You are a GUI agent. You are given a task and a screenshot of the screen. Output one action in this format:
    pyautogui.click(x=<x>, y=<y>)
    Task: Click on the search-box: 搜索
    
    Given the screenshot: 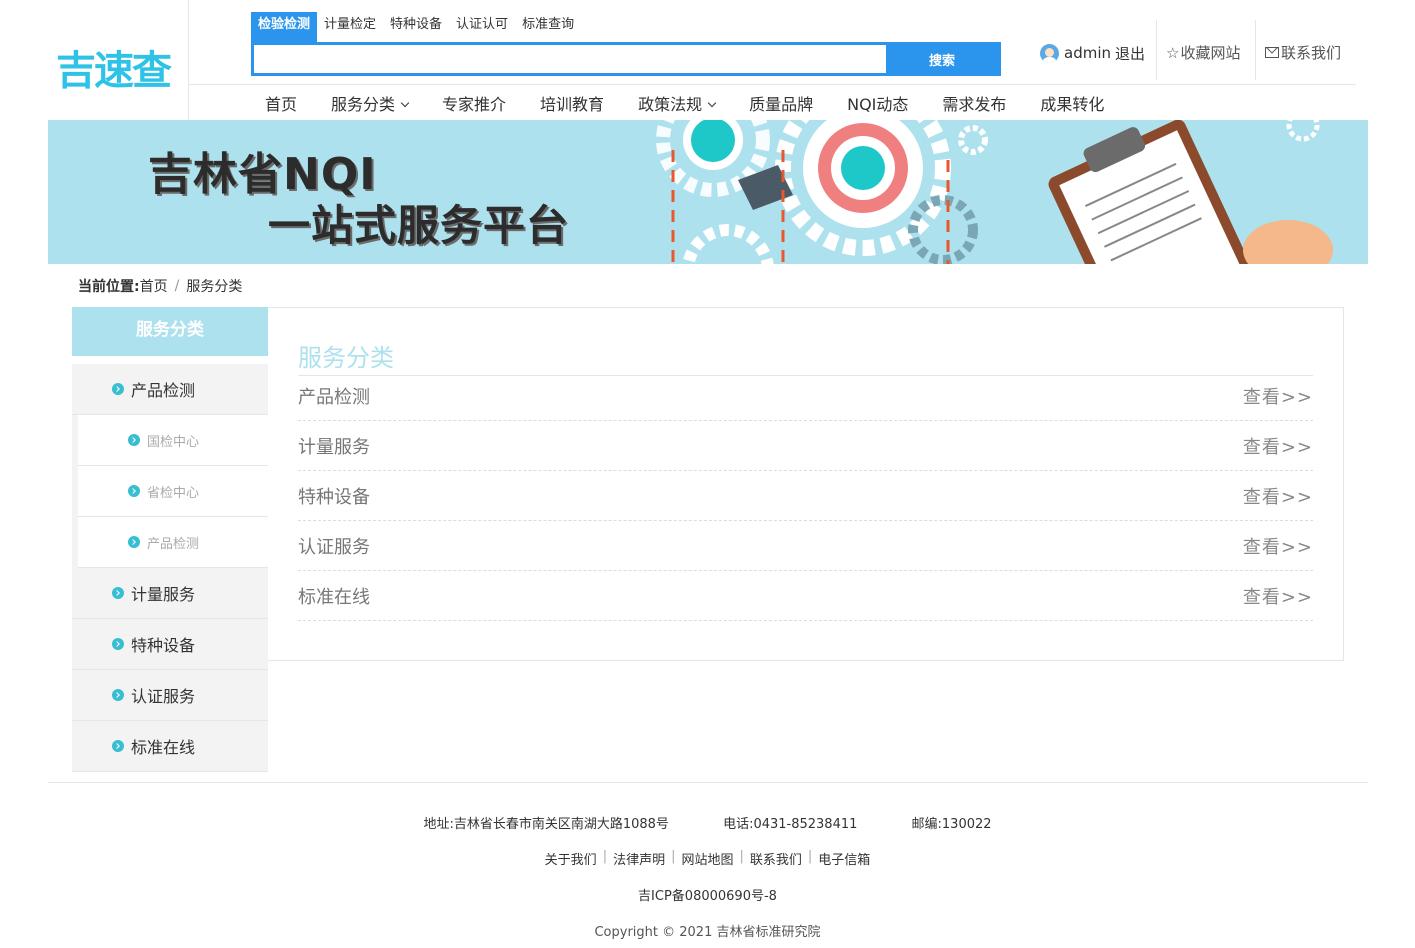 What is the action you would take?
    pyautogui.click(x=626, y=59)
    